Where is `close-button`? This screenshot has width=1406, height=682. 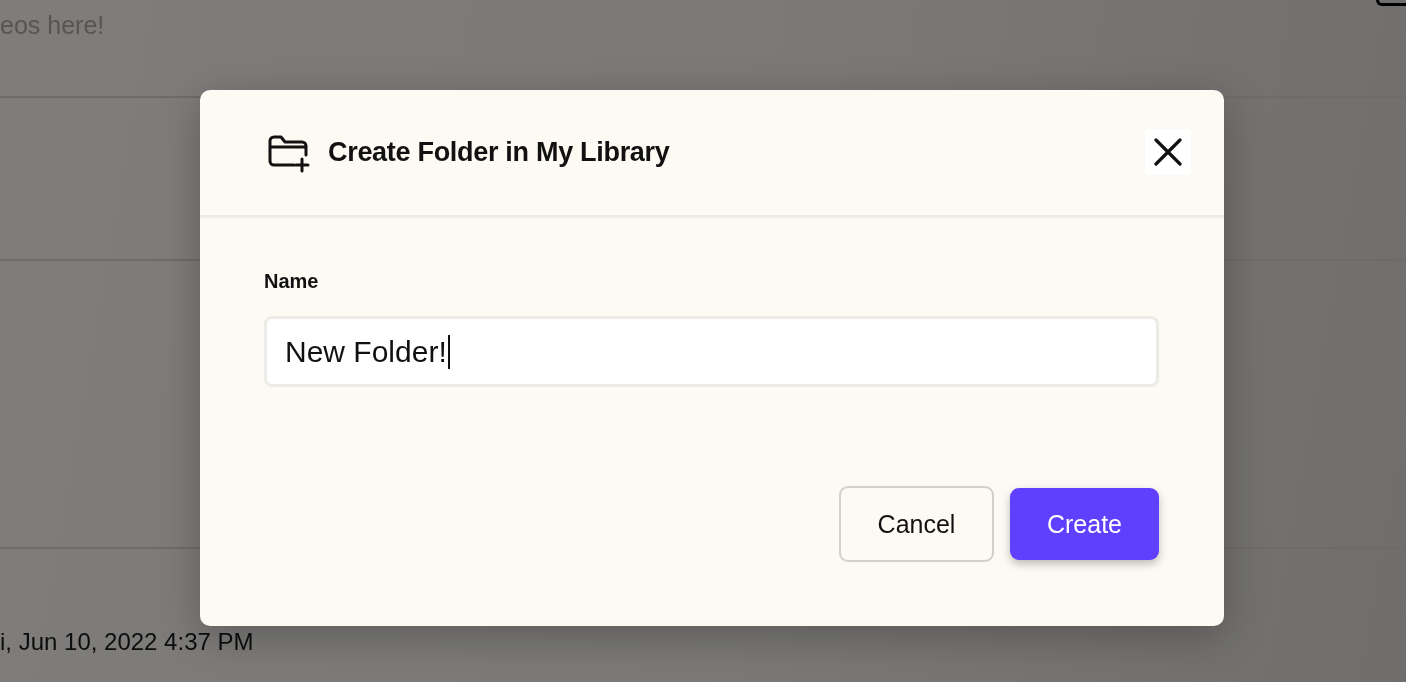 close-button is located at coordinates (1168, 151).